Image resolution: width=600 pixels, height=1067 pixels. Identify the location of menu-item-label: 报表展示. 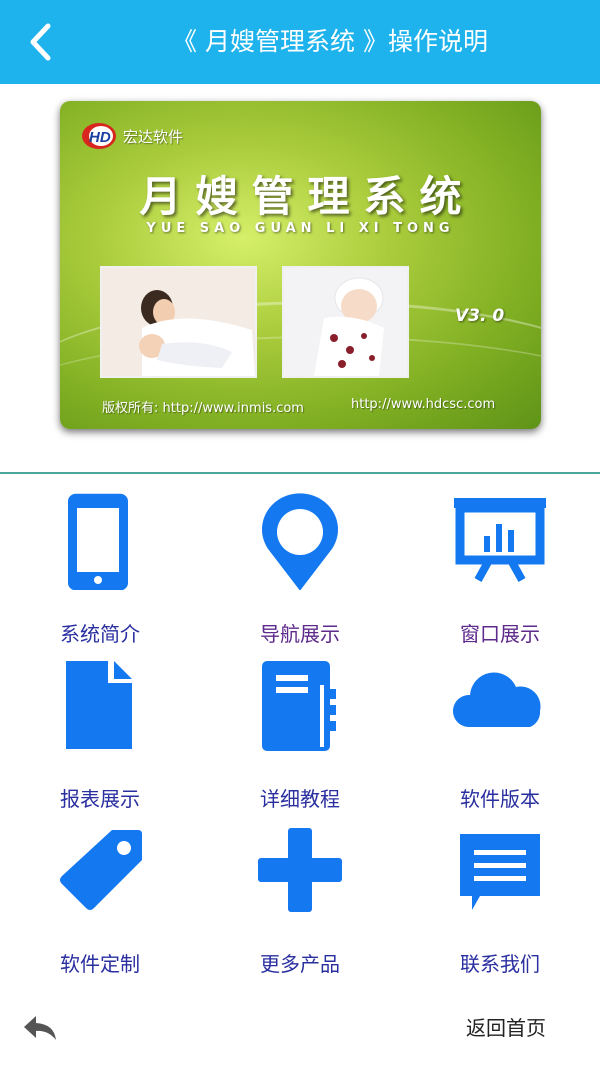
(100, 799).